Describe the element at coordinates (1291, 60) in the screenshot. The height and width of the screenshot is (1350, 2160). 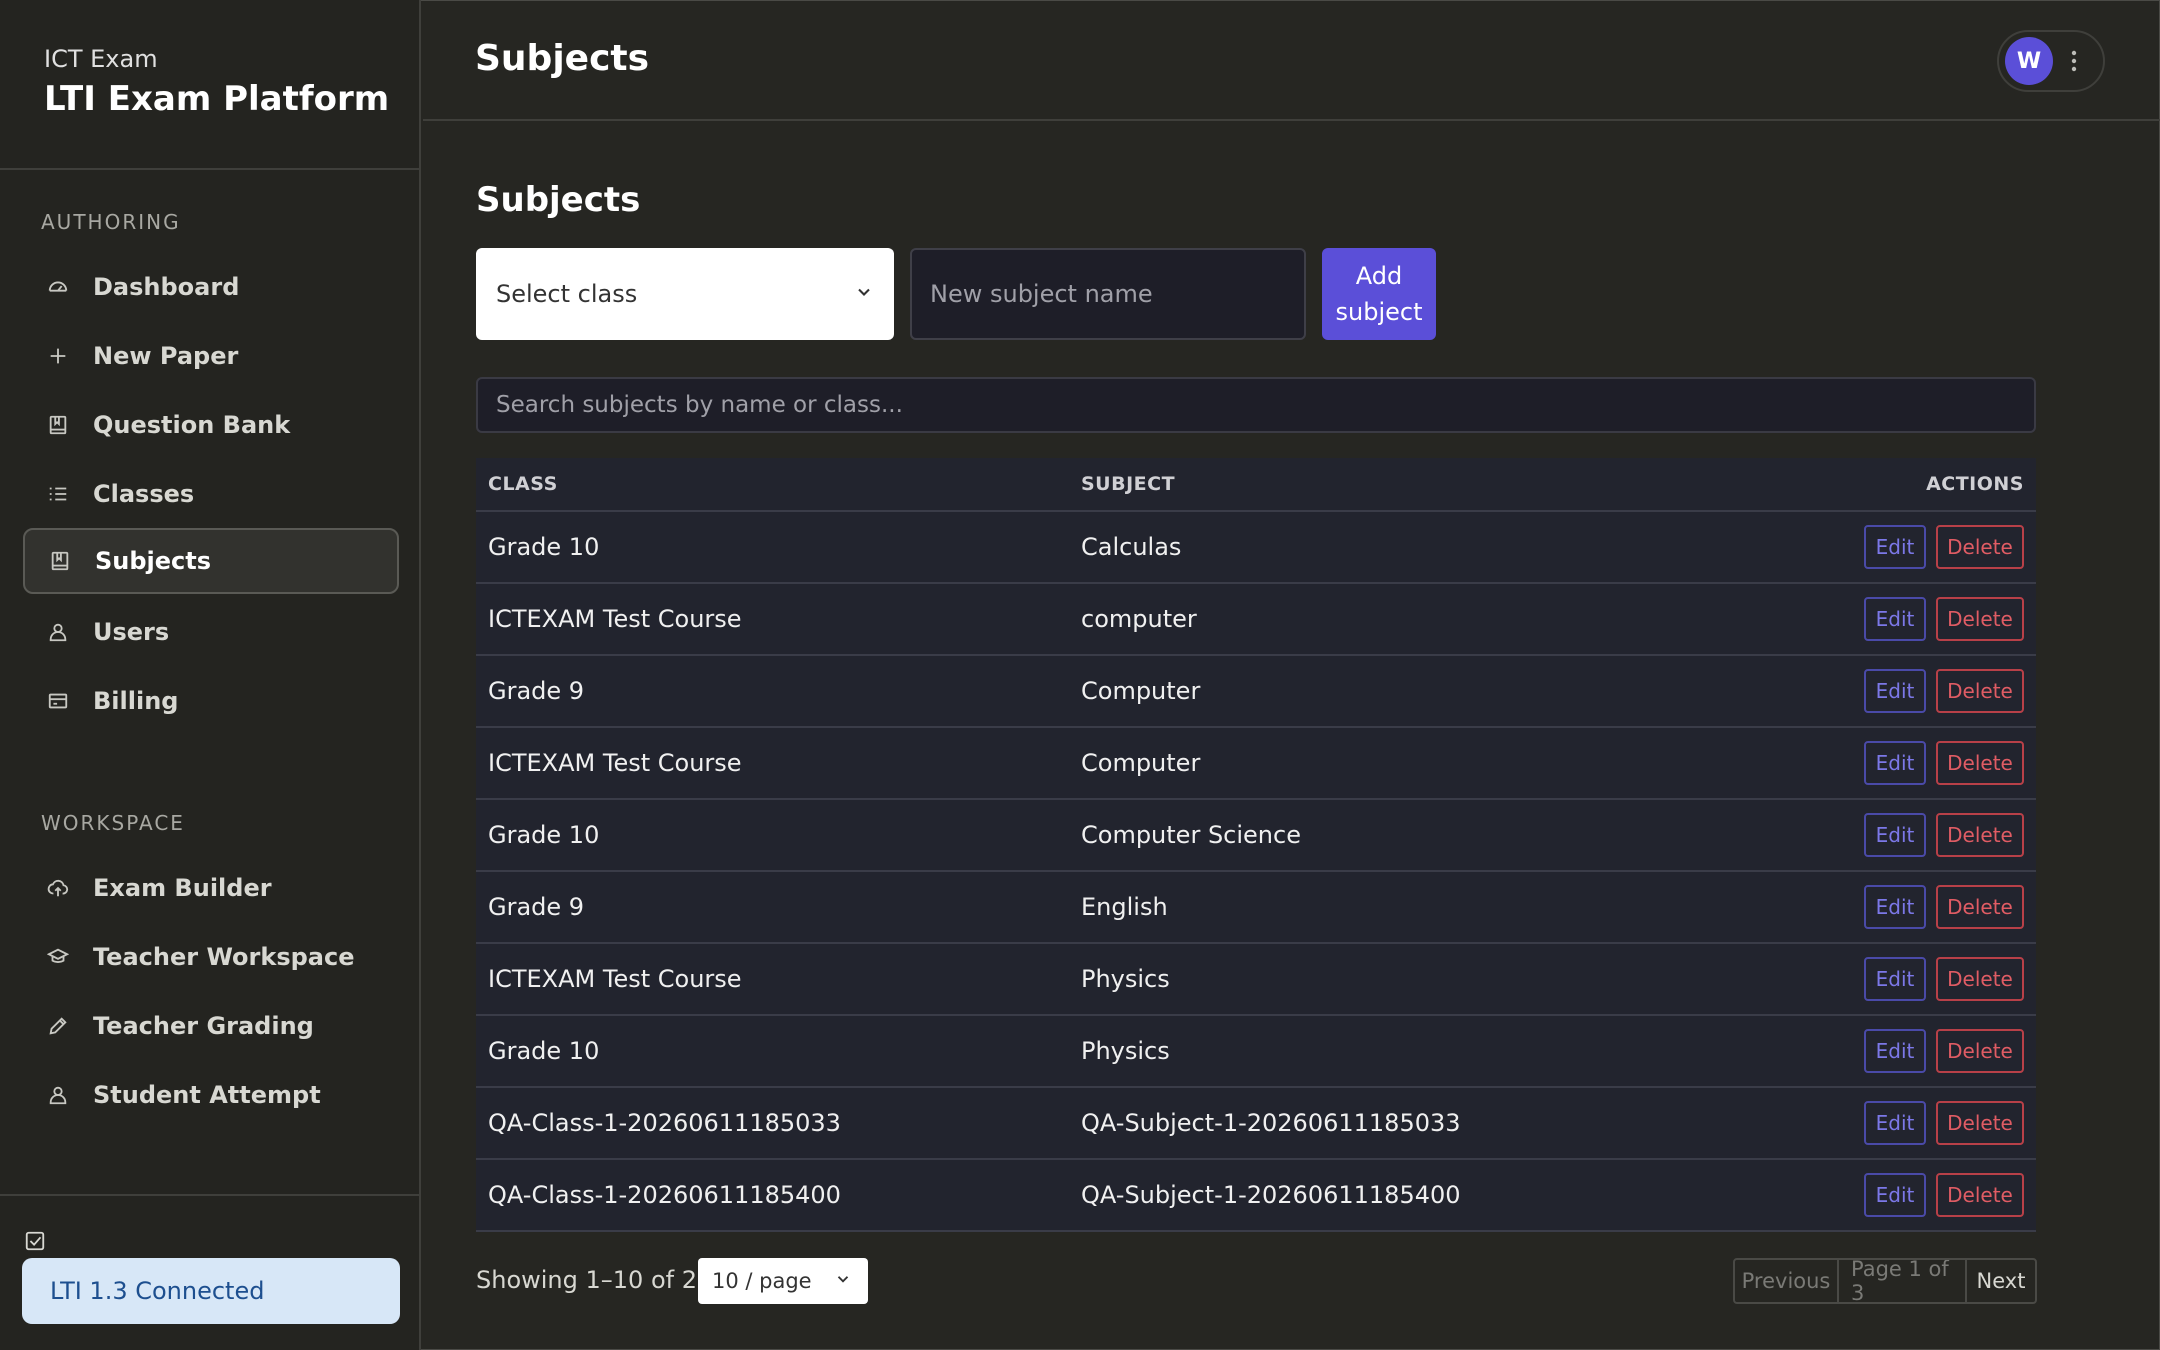
I see `top-header: Subjects W` at that location.